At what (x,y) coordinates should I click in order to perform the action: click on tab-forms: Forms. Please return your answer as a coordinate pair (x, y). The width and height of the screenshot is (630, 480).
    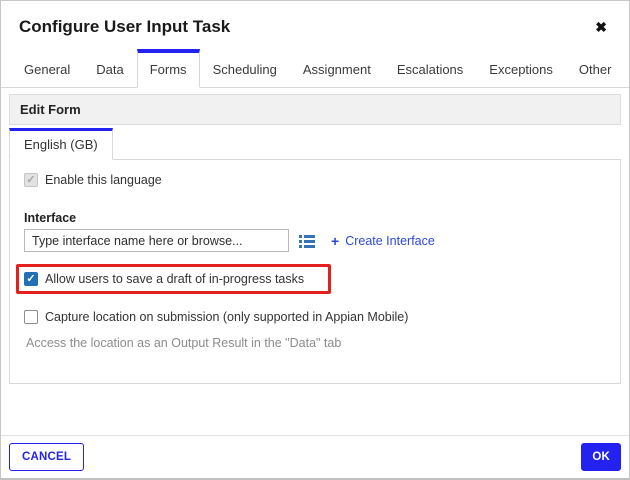
    Looking at the image, I should click on (168, 68).